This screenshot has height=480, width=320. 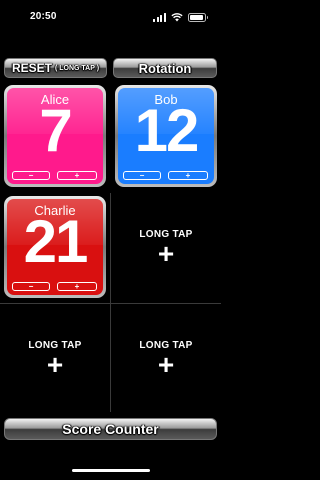 I want to click on player-cell-charlie: Charlie 21 − +, so click(x=55, y=248).